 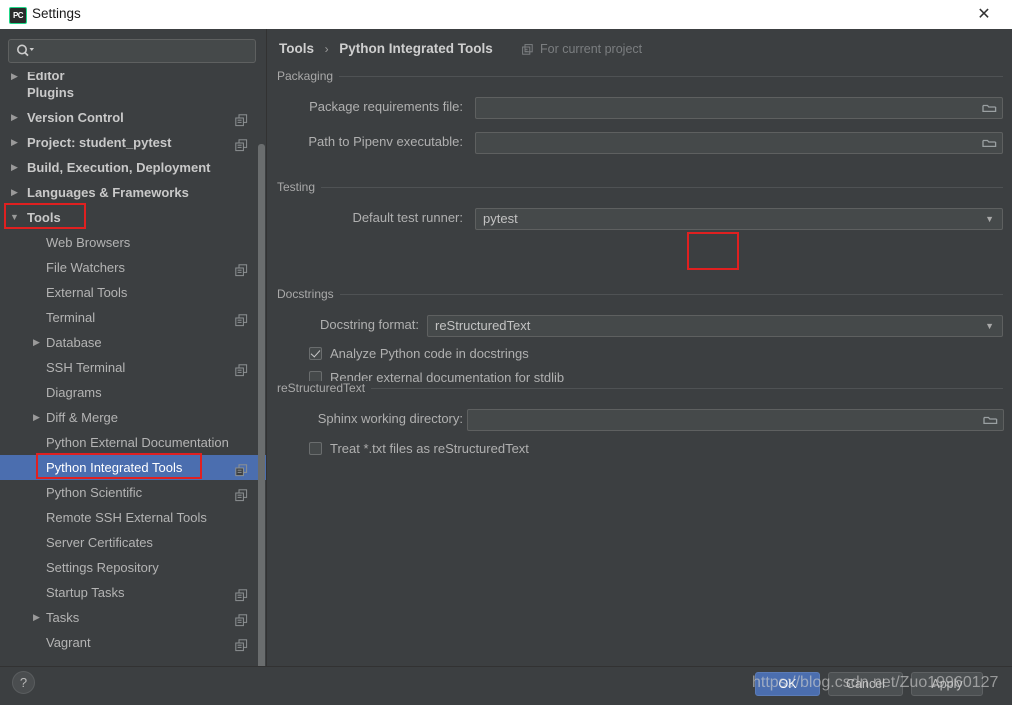 I want to click on search-box, so click(x=132, y=51).